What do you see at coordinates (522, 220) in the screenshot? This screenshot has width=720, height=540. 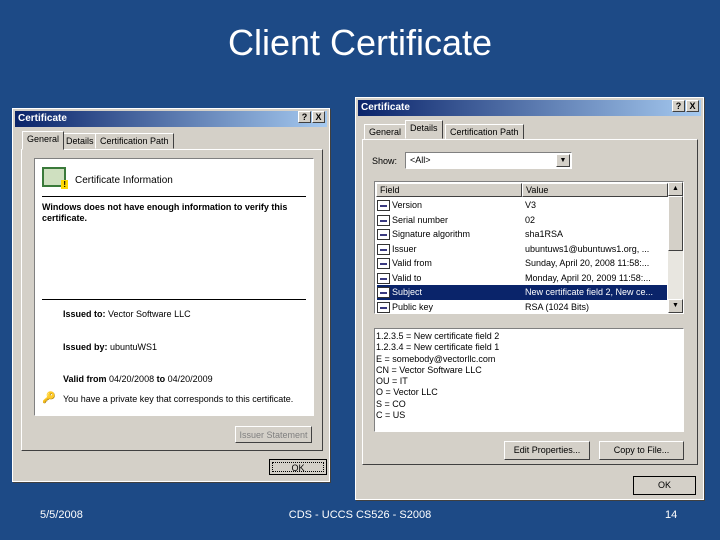 I see `list-item: Serial number 02` at bounding box center [522, 220].